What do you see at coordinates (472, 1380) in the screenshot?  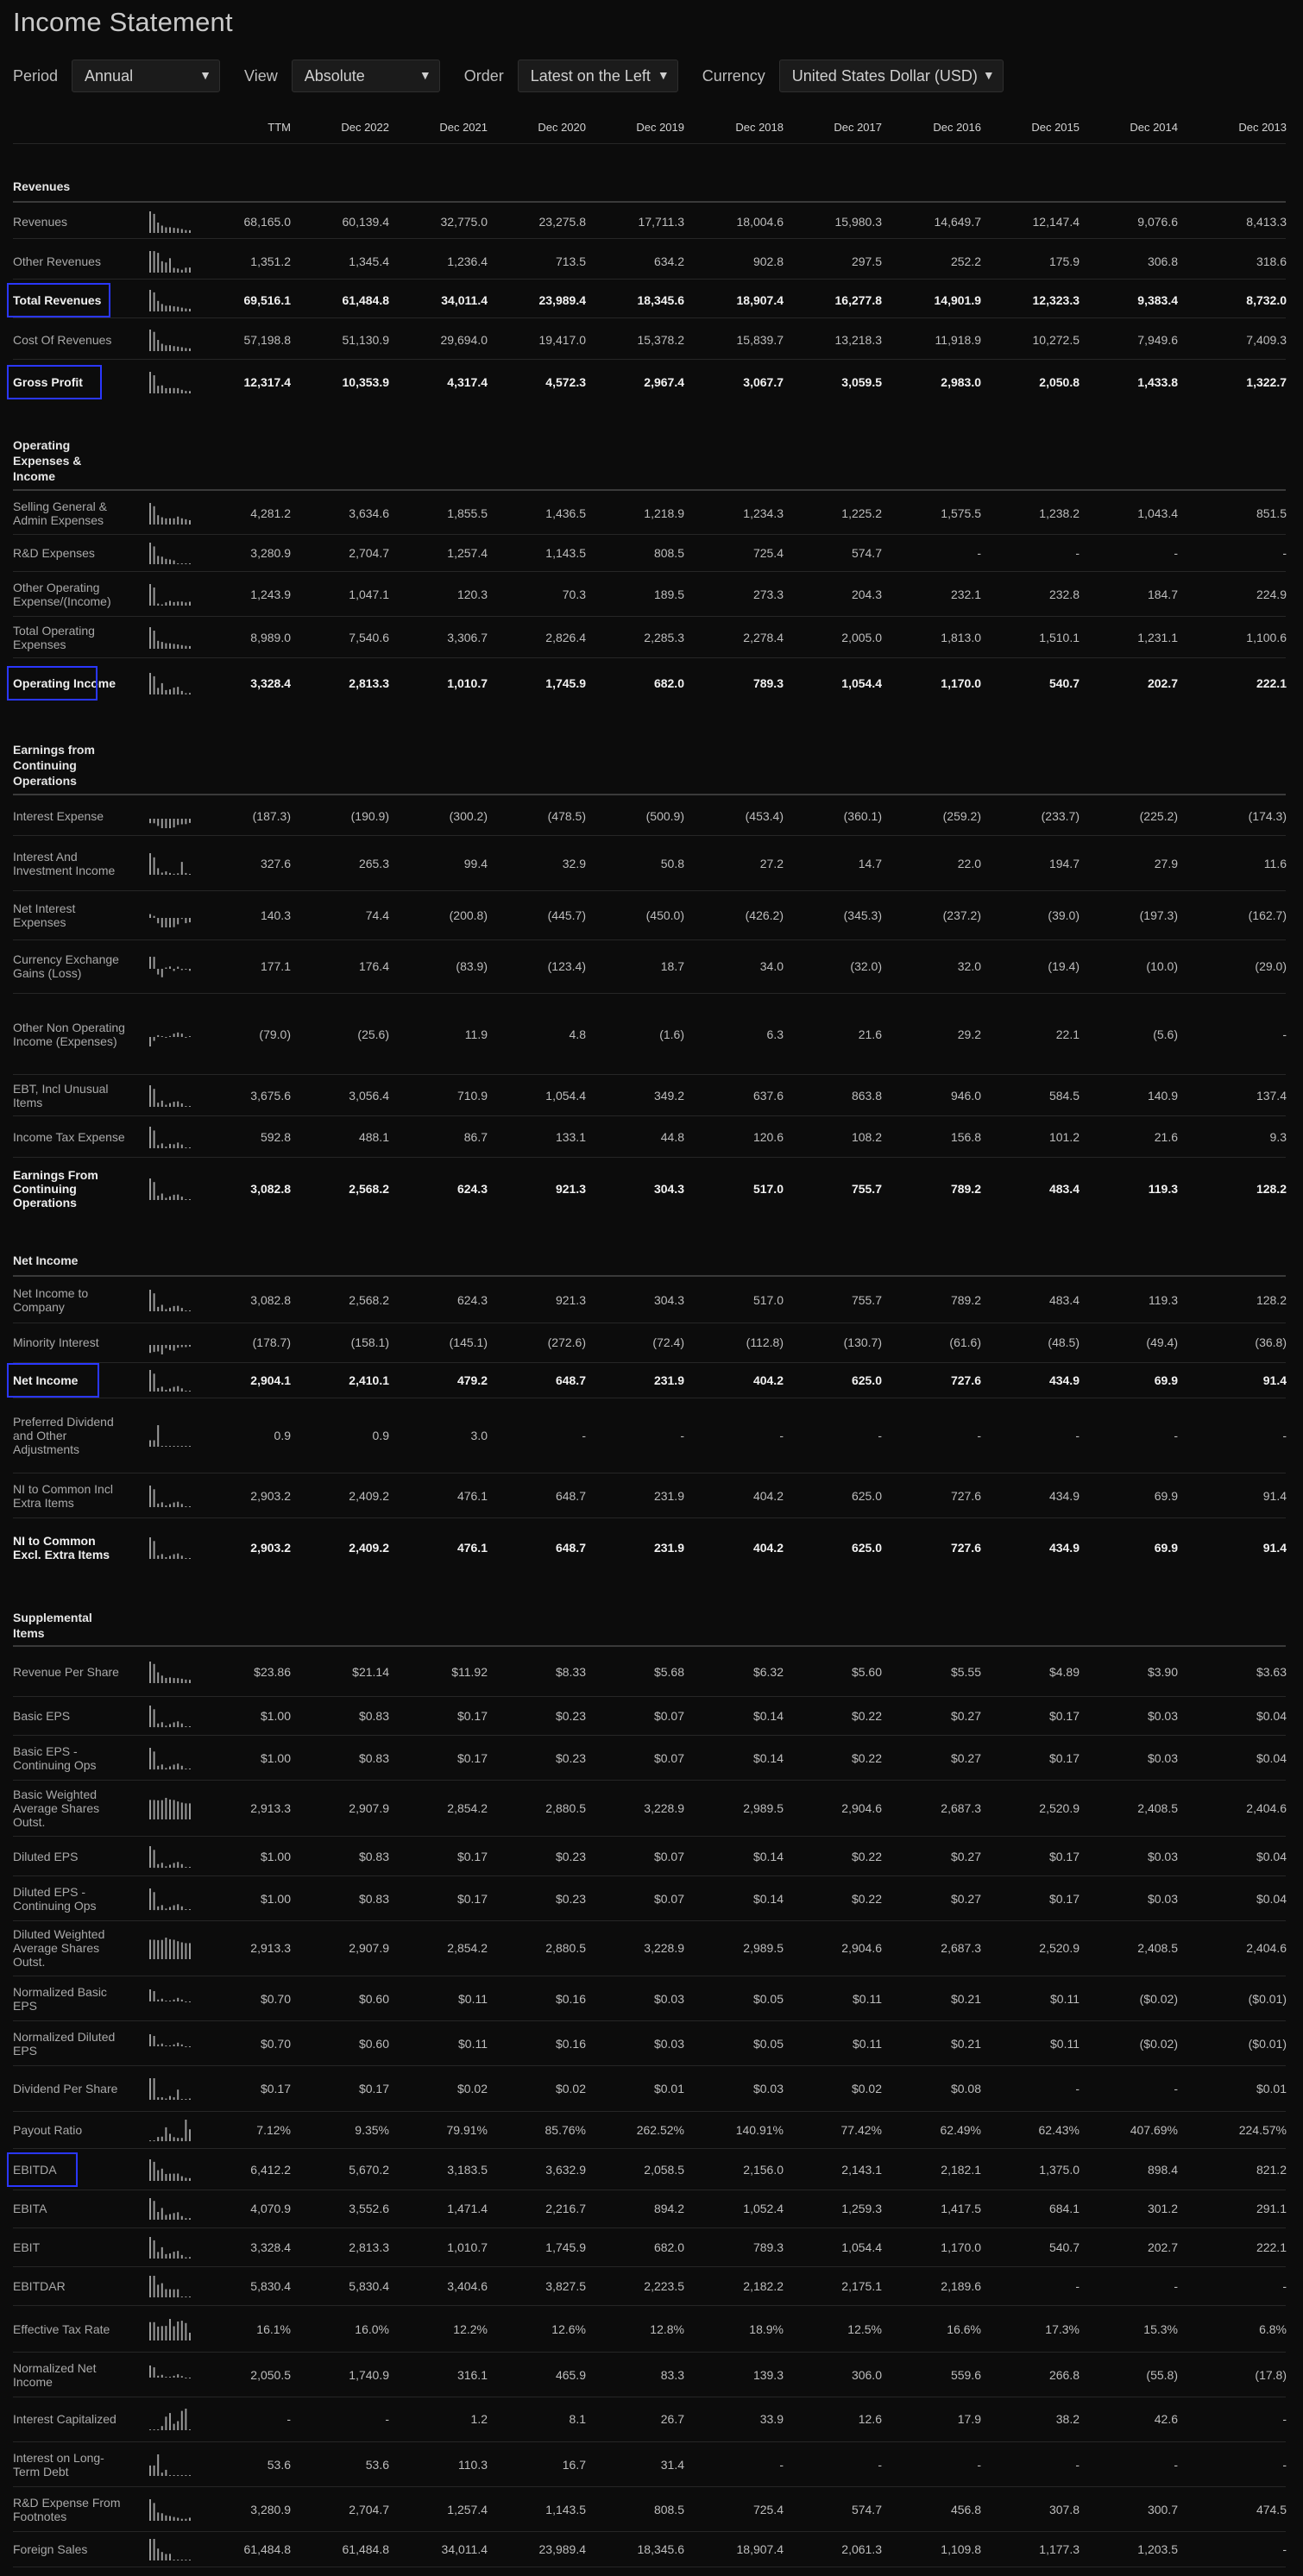 I see `cell-value: 479.2` at bounding box center [472, 1380].